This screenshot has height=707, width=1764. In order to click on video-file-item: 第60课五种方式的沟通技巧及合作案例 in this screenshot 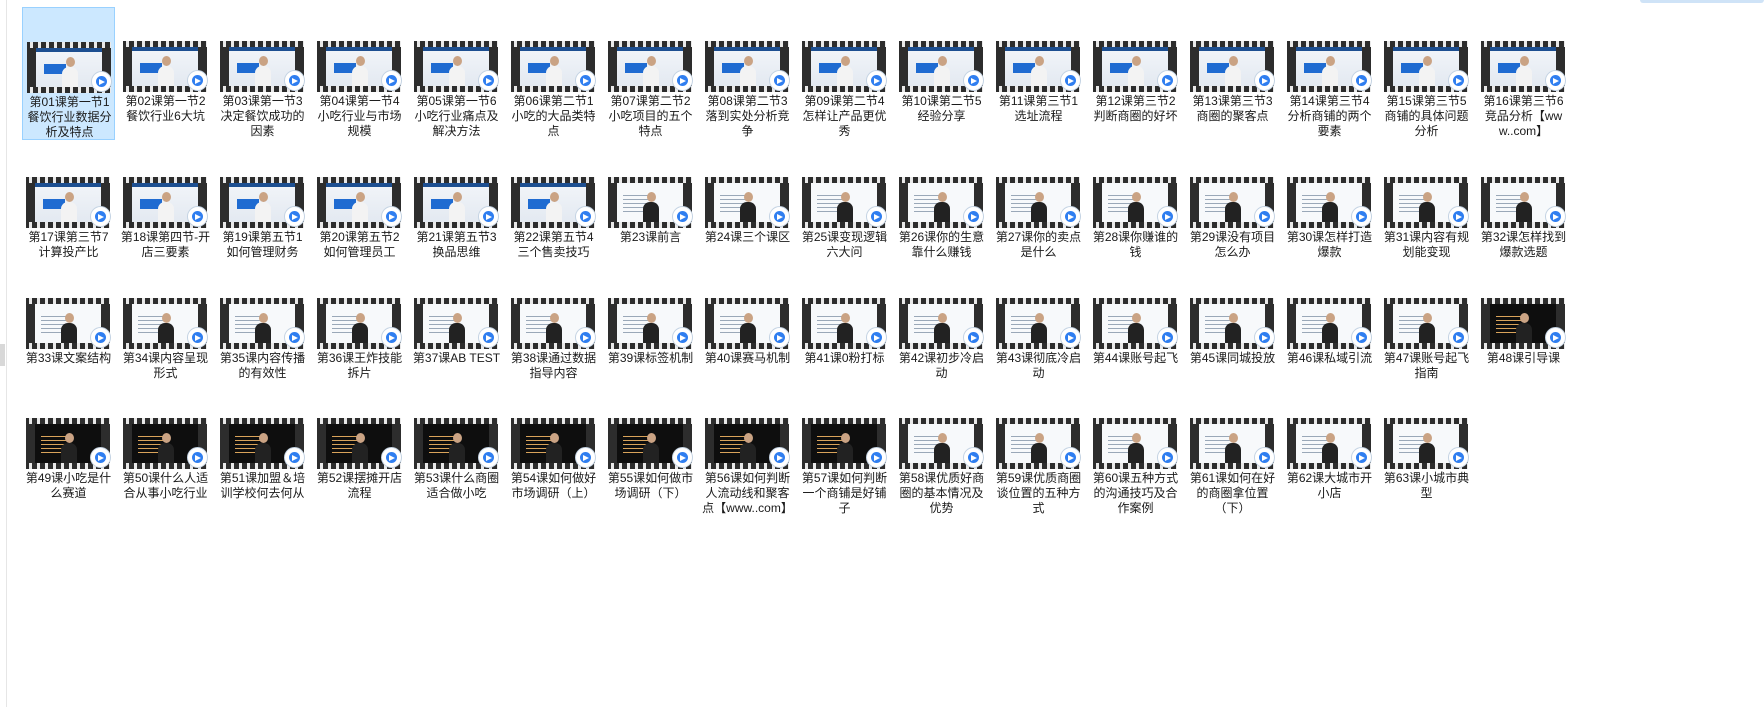, I will do `click(1135, 449)`.